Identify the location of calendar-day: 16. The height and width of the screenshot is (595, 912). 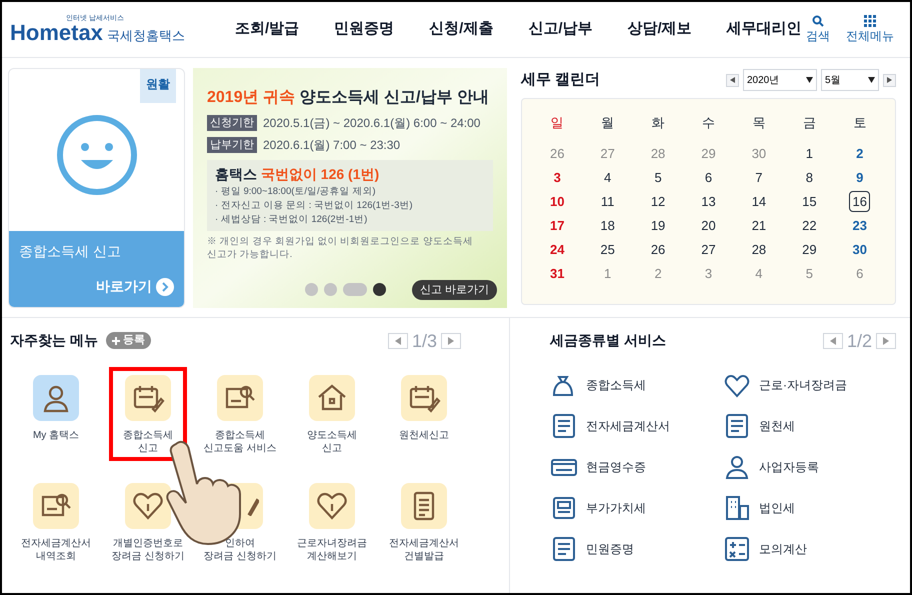
(859, 201).